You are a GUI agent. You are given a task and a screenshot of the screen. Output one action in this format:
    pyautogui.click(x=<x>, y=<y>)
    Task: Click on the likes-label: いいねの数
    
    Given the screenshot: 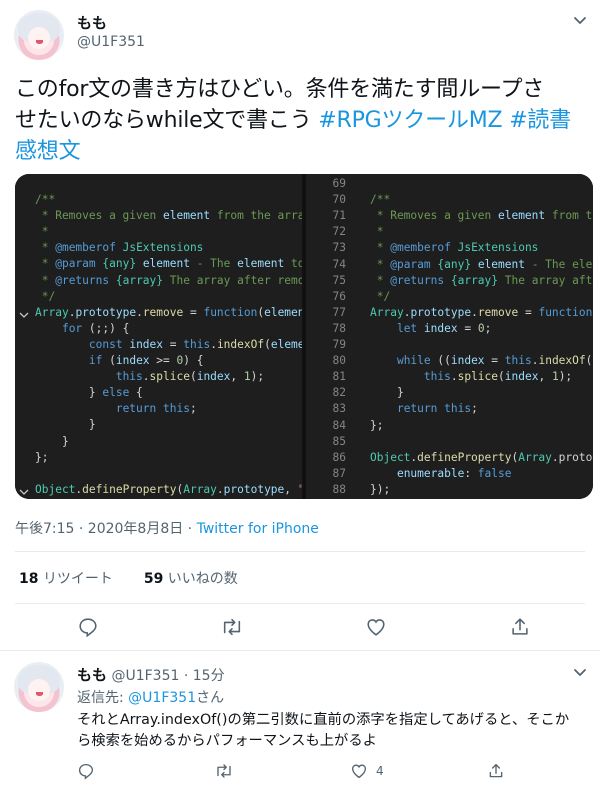 What is the action you would take?
    pyautogui.click(x=202, y=579)
    